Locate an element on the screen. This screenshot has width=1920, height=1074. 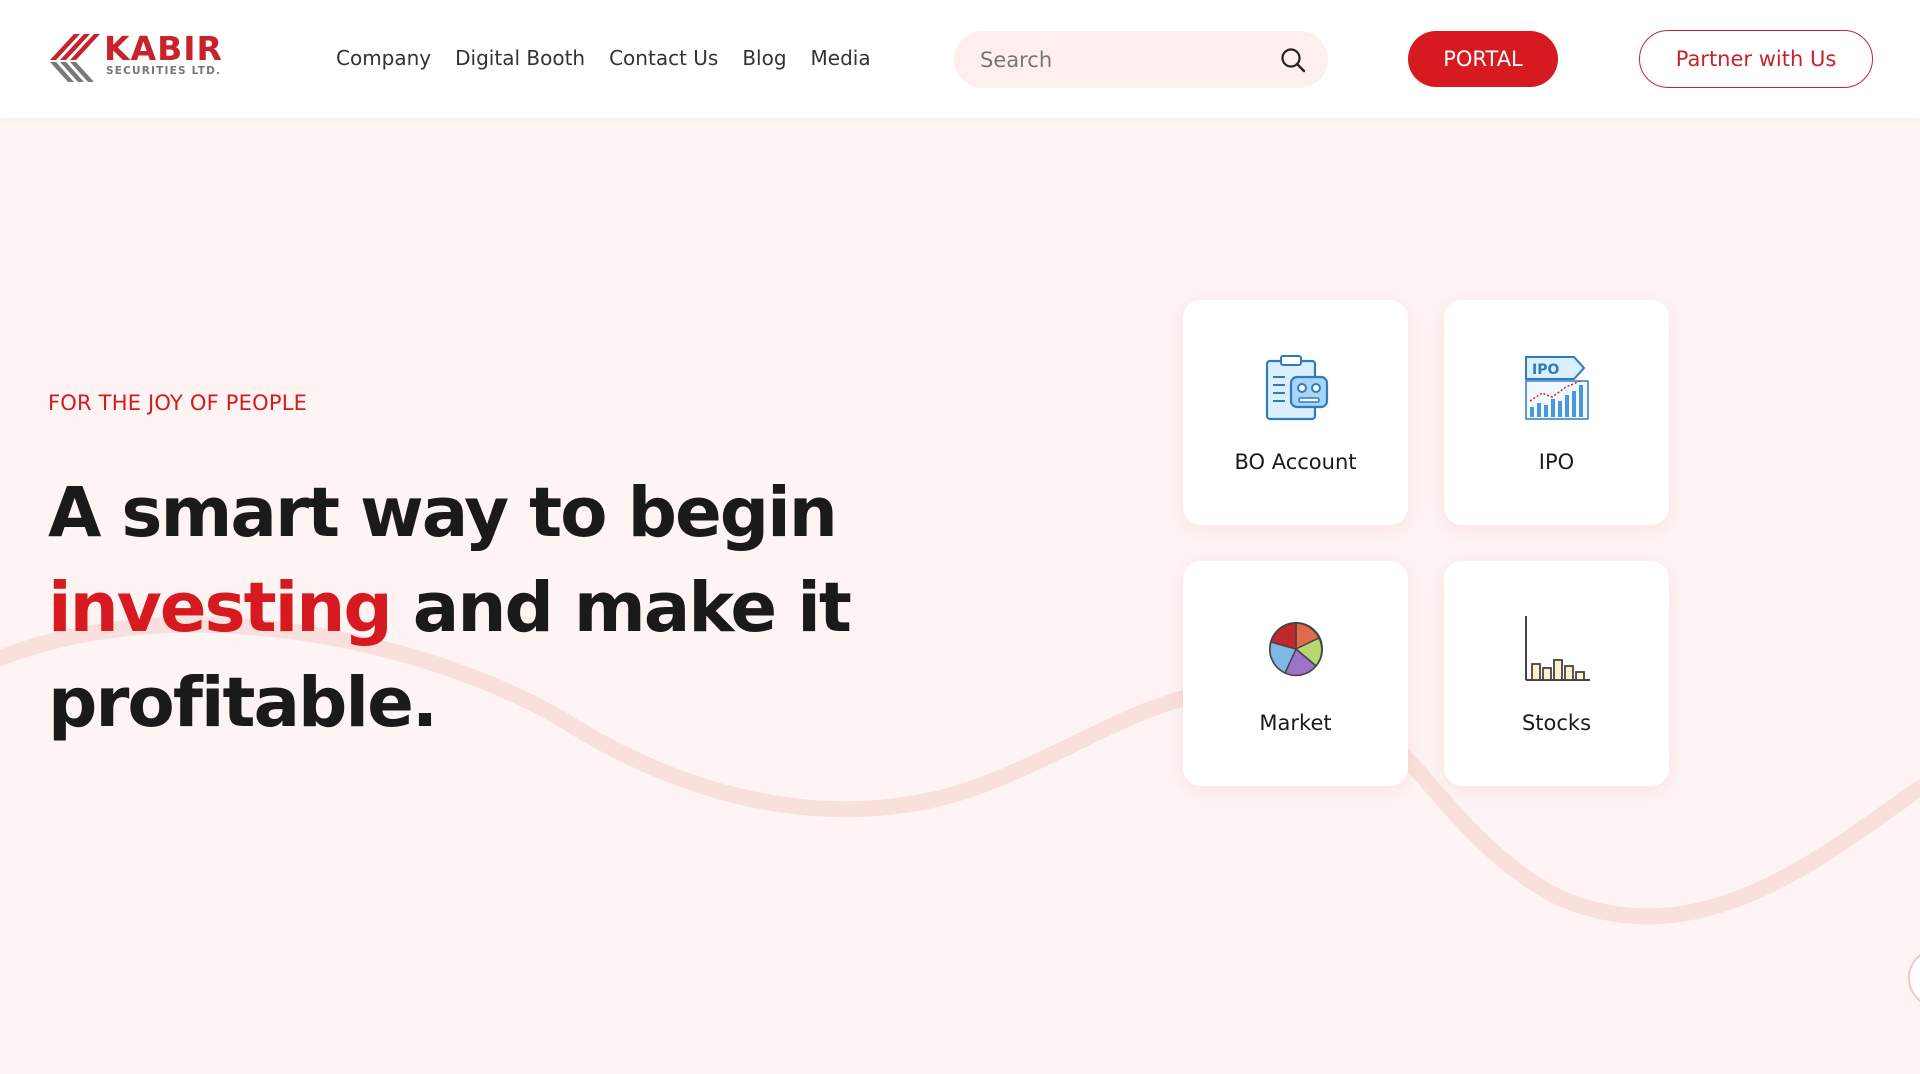
service-label: IPO is located at coordinates (1556, 462).